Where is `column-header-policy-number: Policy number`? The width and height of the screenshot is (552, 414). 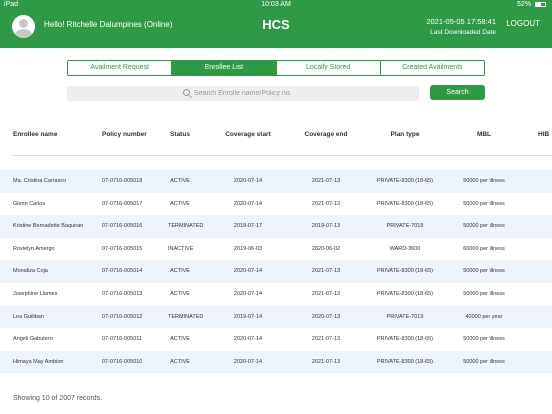 column-header-policy-number: Policy number is located at coordinates (124, 134).